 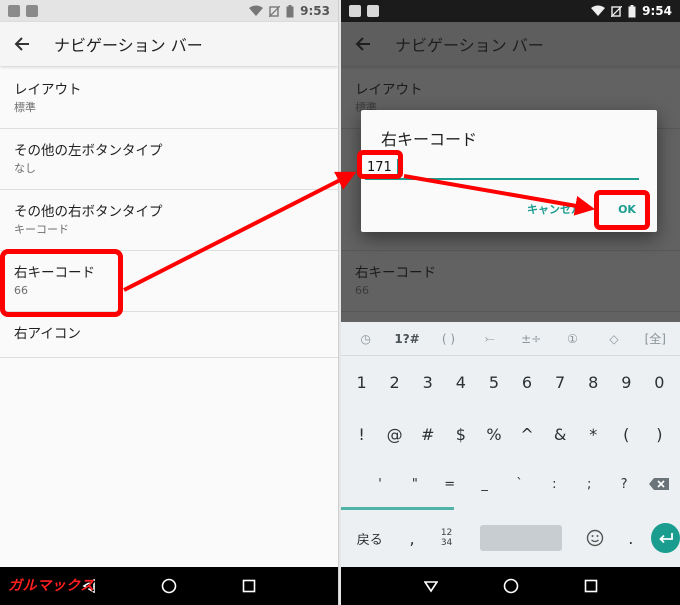 I want to click on key: !, so click(x=361, y=434).